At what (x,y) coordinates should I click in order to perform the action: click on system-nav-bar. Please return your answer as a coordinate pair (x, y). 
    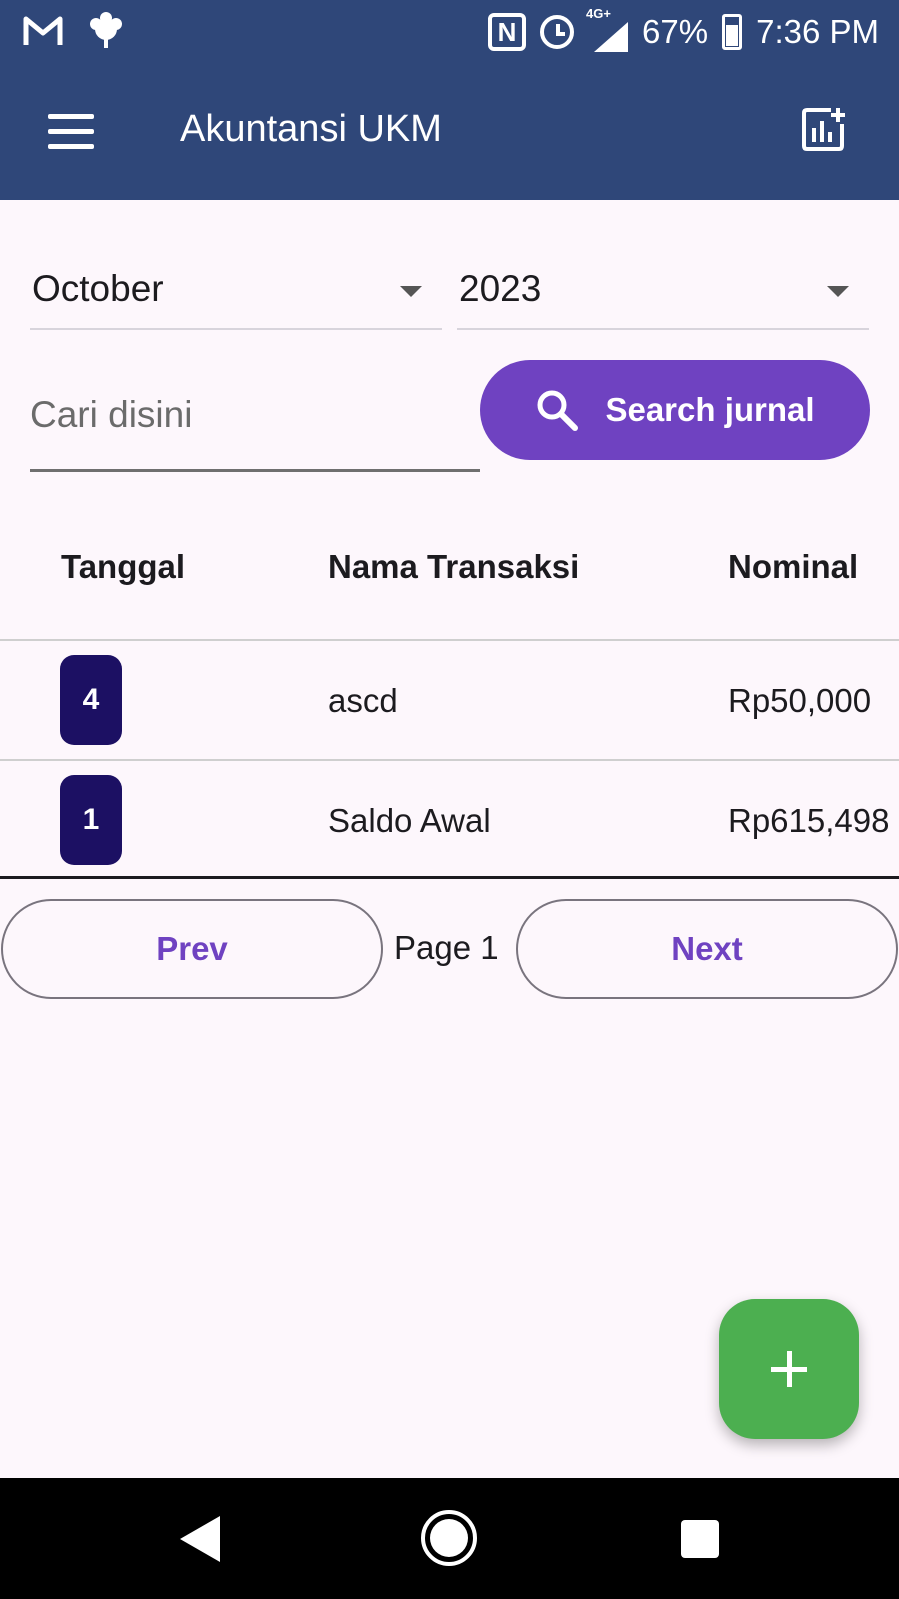
    Looking at the image, I should click on (449, 1538).